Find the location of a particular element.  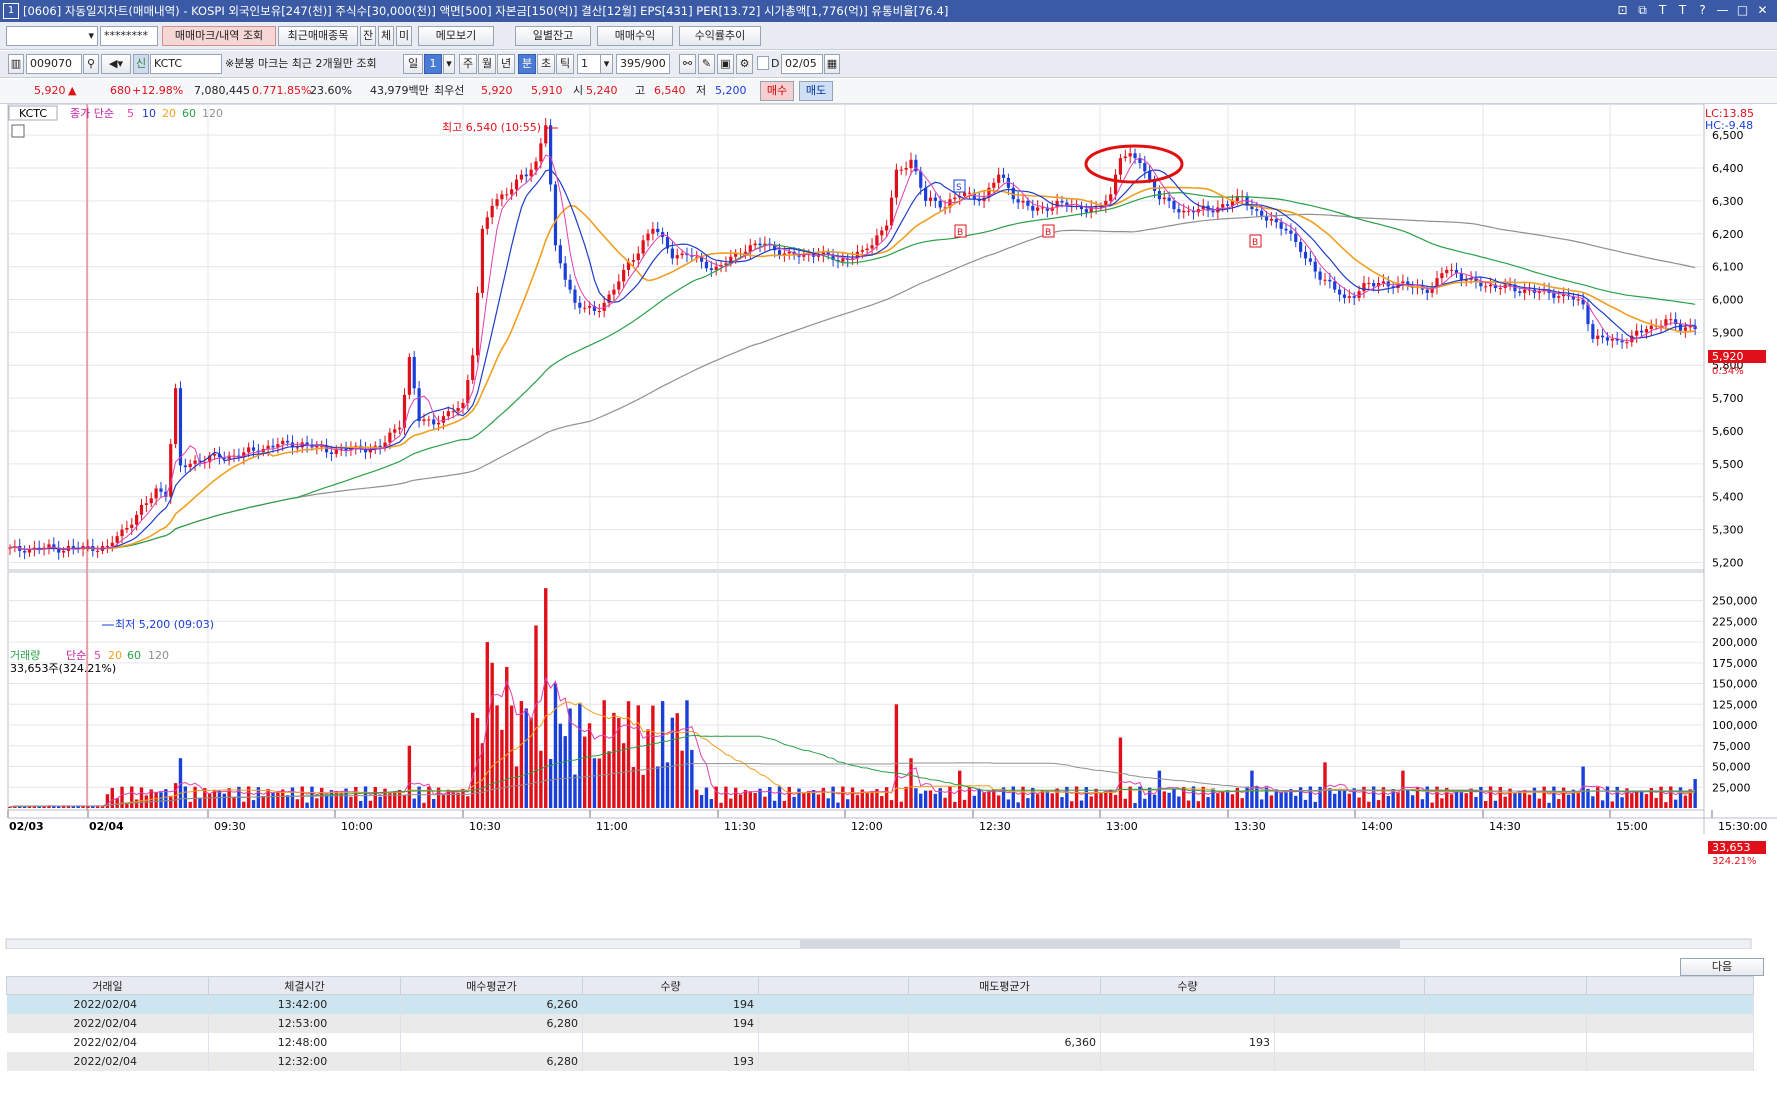

scroll-thumb is located at coordinates (1100, 944).